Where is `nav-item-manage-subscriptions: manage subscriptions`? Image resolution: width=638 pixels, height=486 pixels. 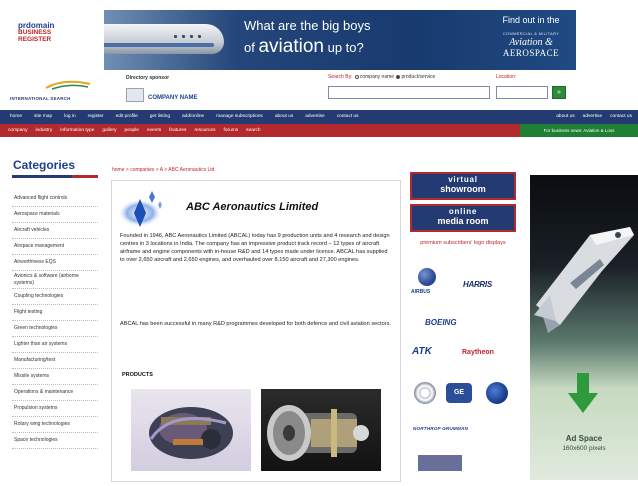
nav-item-manage-subscriptions: manage subscriptions is located at coordinates (239, 116).